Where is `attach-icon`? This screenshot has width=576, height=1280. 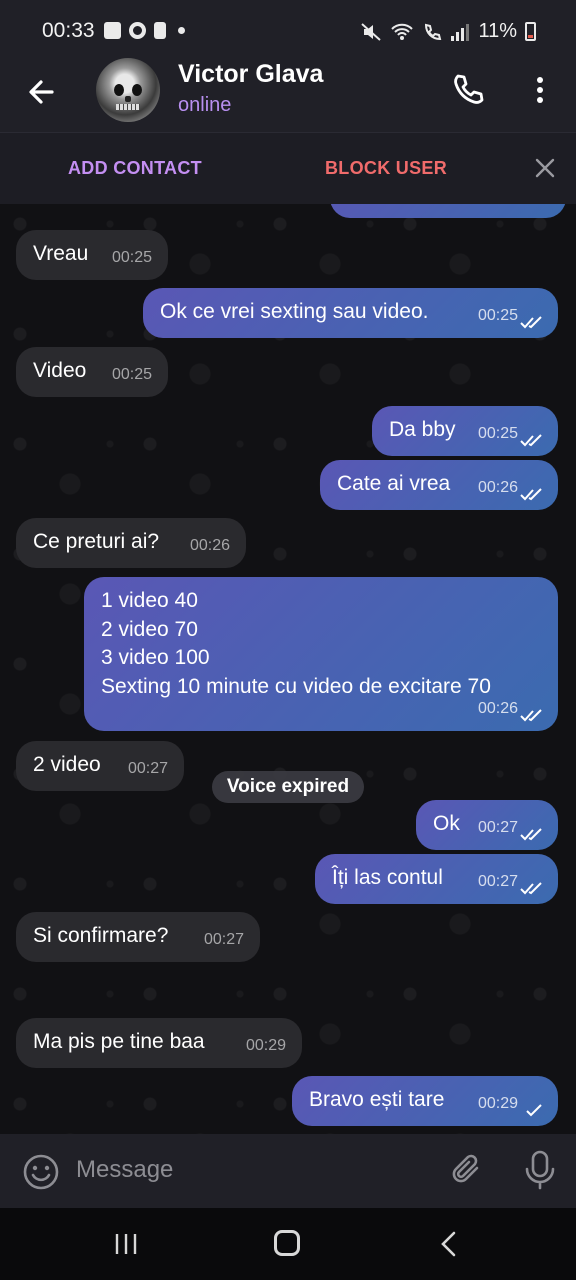
attach-icon is located at coordinates (468, 1170).